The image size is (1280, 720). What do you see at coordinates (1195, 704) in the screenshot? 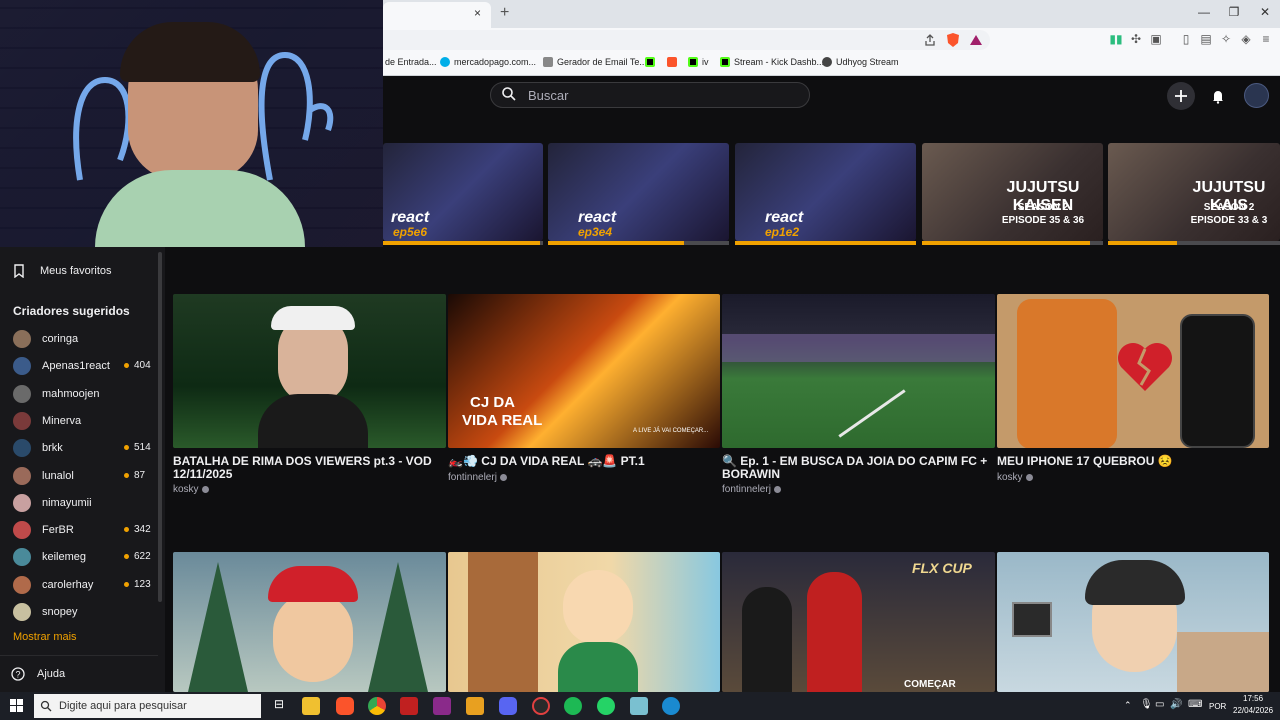
I see `keyboard-icon: ⌨` at bounding box center [1195, 704].